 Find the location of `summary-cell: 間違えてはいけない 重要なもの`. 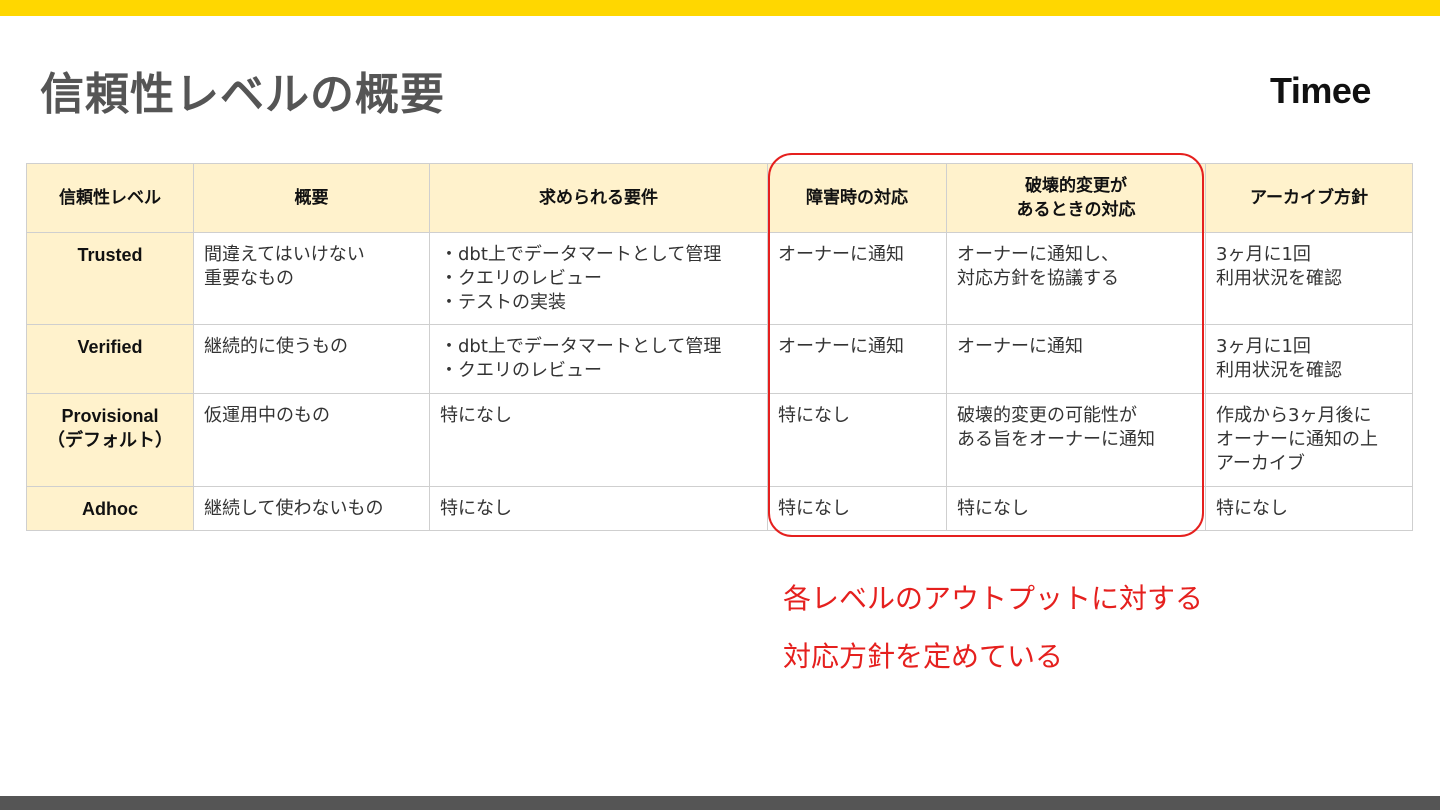

summary-cell: 間違えてはいけない 重要なもの is located at coordinates (311, 278).